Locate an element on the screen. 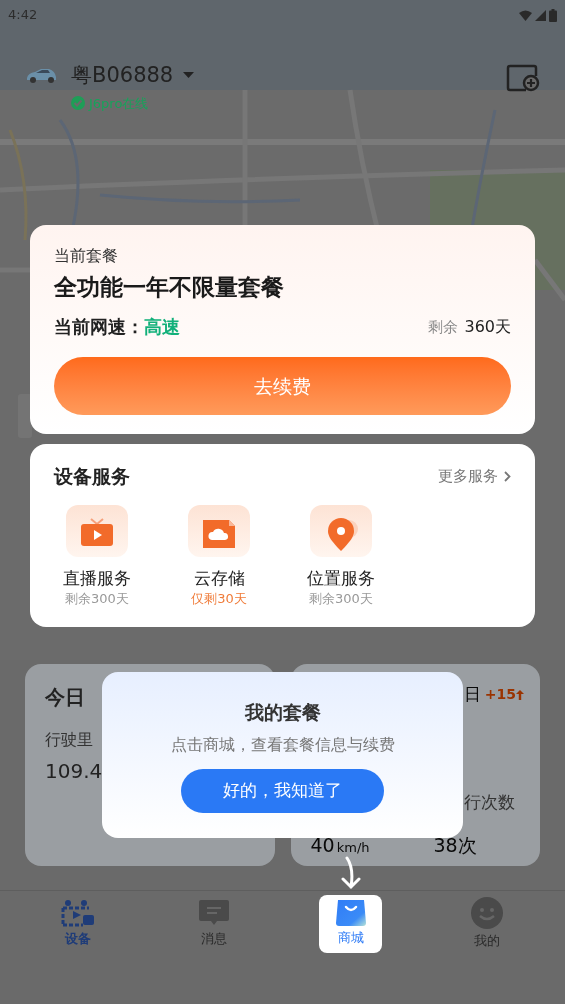  service-name: 云存储 is located at coordinates (219, 577).